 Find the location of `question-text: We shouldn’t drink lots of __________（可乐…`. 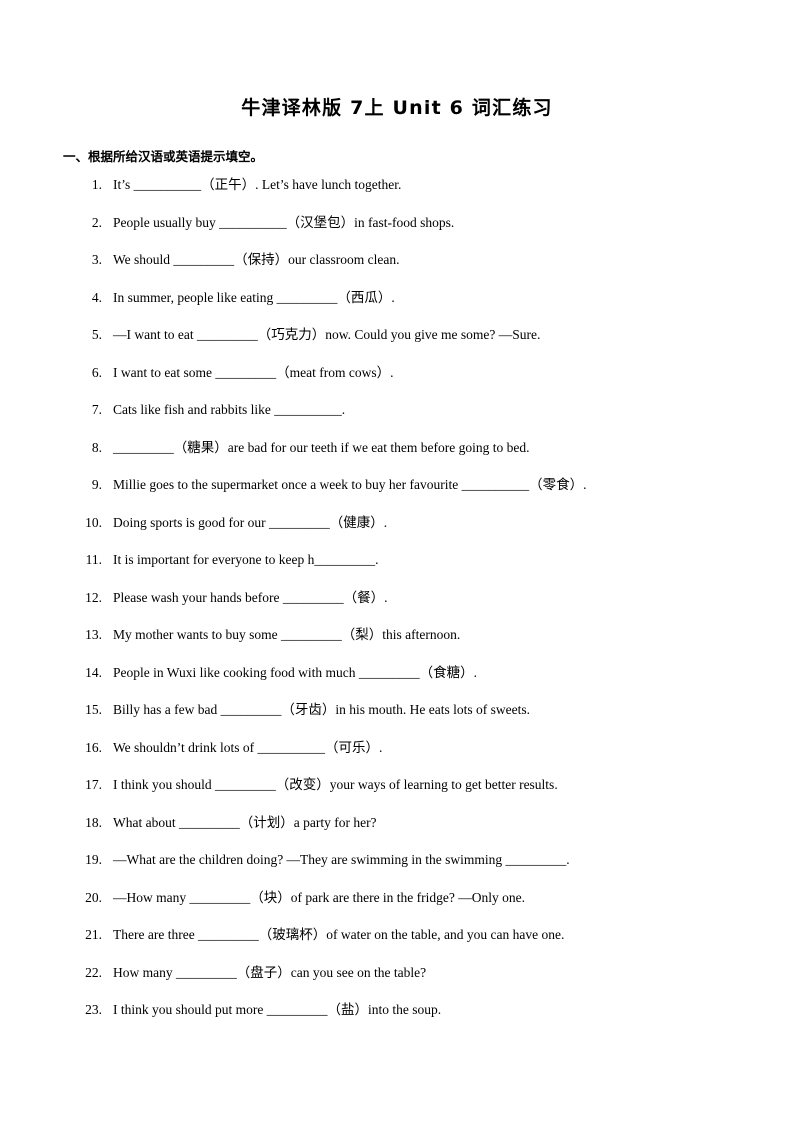

question-text: We shouldn’t drink lots of __________（可乐… is located at coordinates (248, 747).